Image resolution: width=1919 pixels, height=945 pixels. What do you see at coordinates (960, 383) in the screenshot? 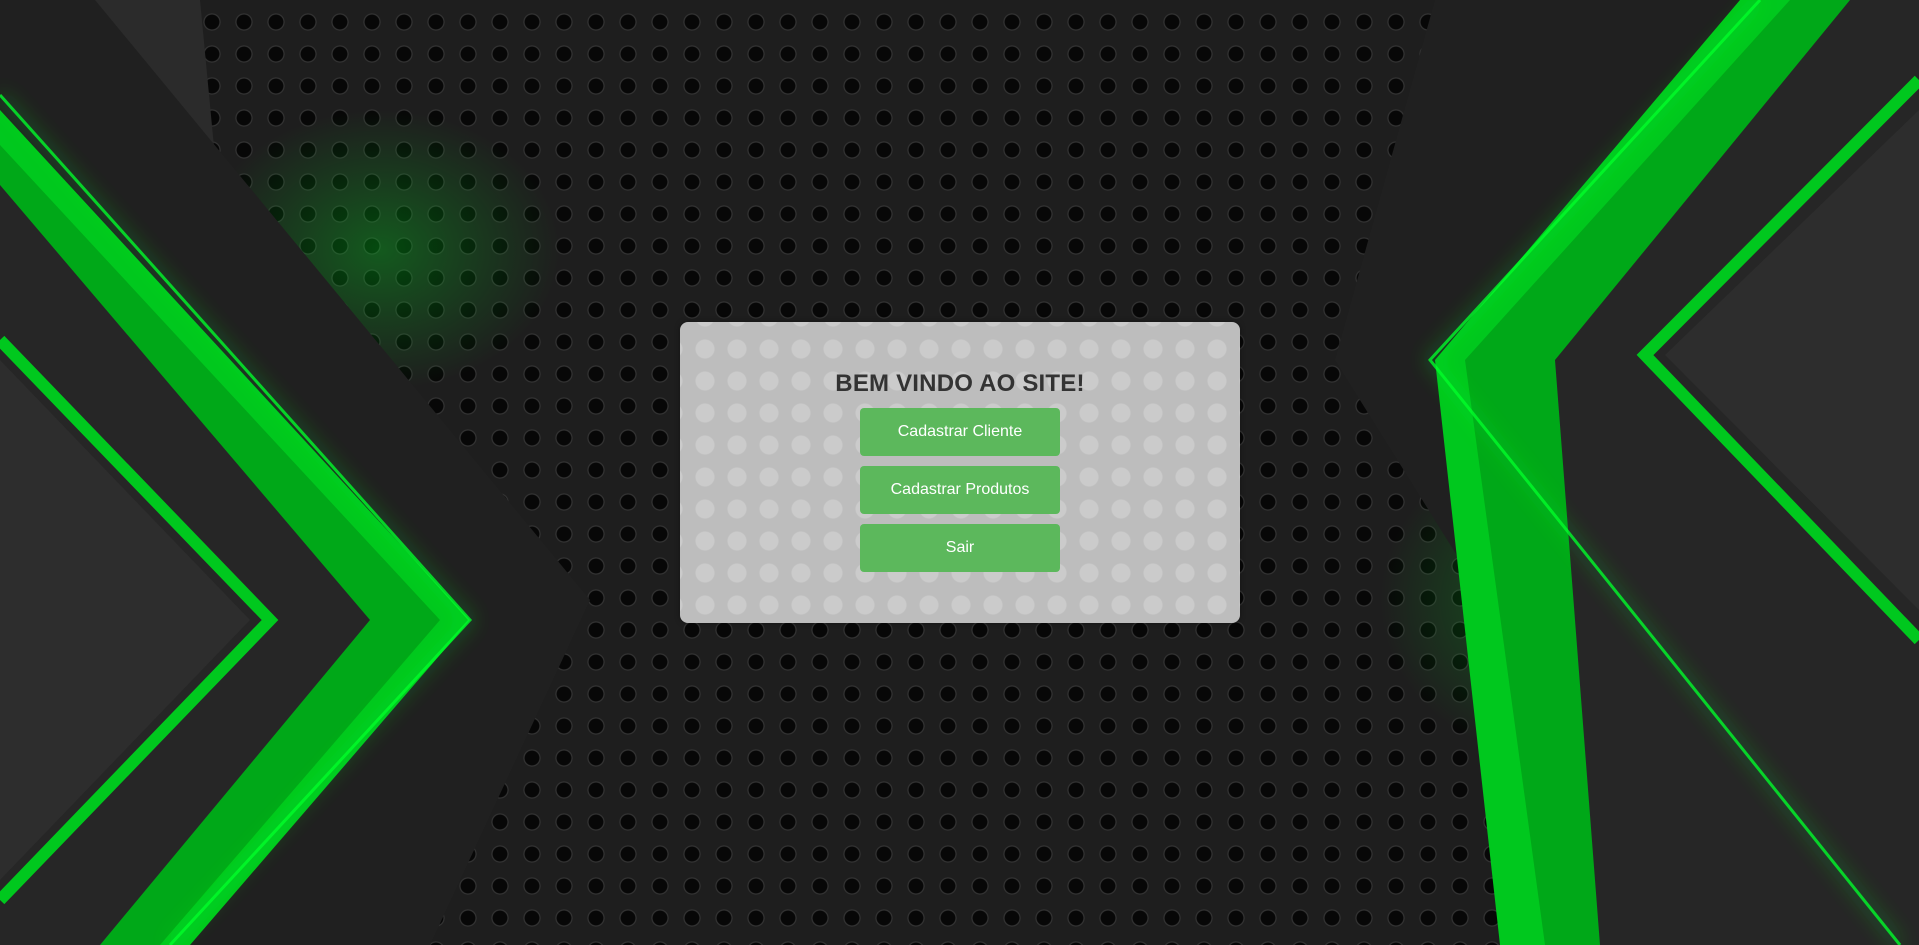
I see `welcome-title: BEM VINDO AO SITE!` at bounding box center [960, 383].